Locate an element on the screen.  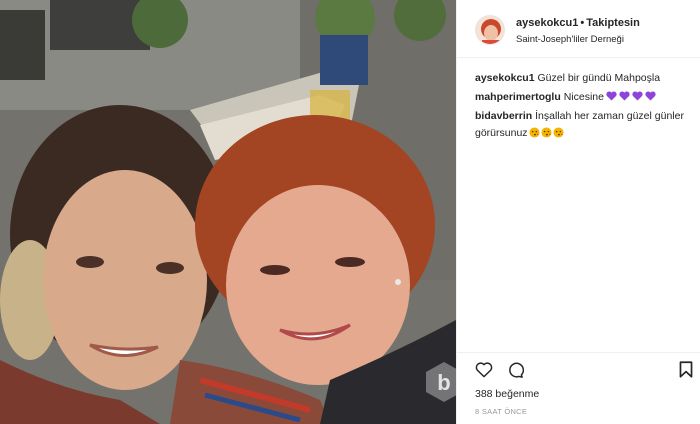
comment-item: aysekokcu1 Güzel bir gündü Mahpoşla is located at coordinates (583, 78).